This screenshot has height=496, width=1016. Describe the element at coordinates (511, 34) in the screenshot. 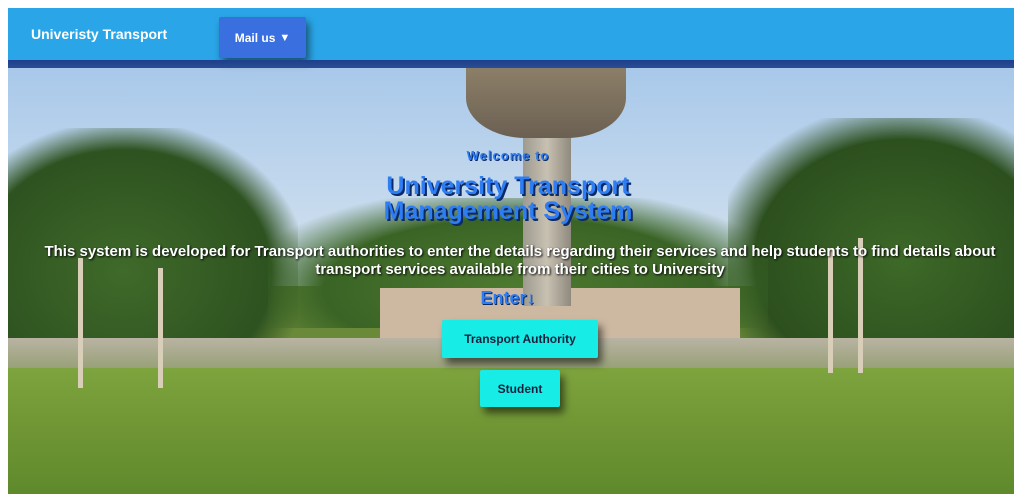

I see `top-navbar: Univeristy Transport Mail us ▼` at that location.